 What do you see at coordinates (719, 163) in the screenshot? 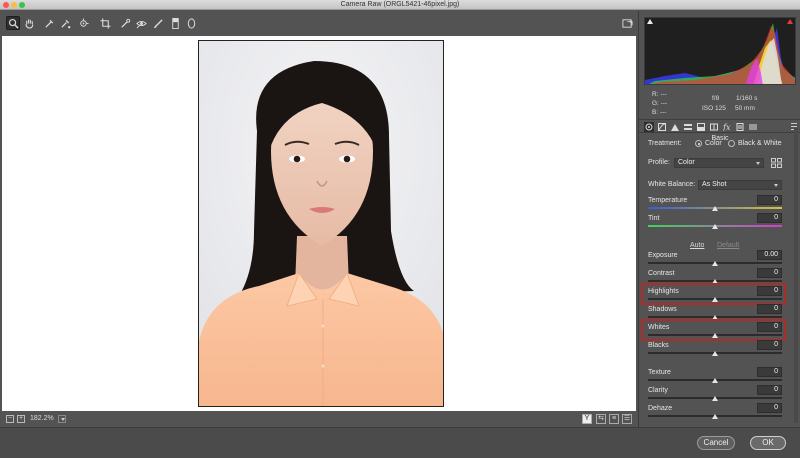
I see `profile-select: Color` at bounding box center [719, 163].